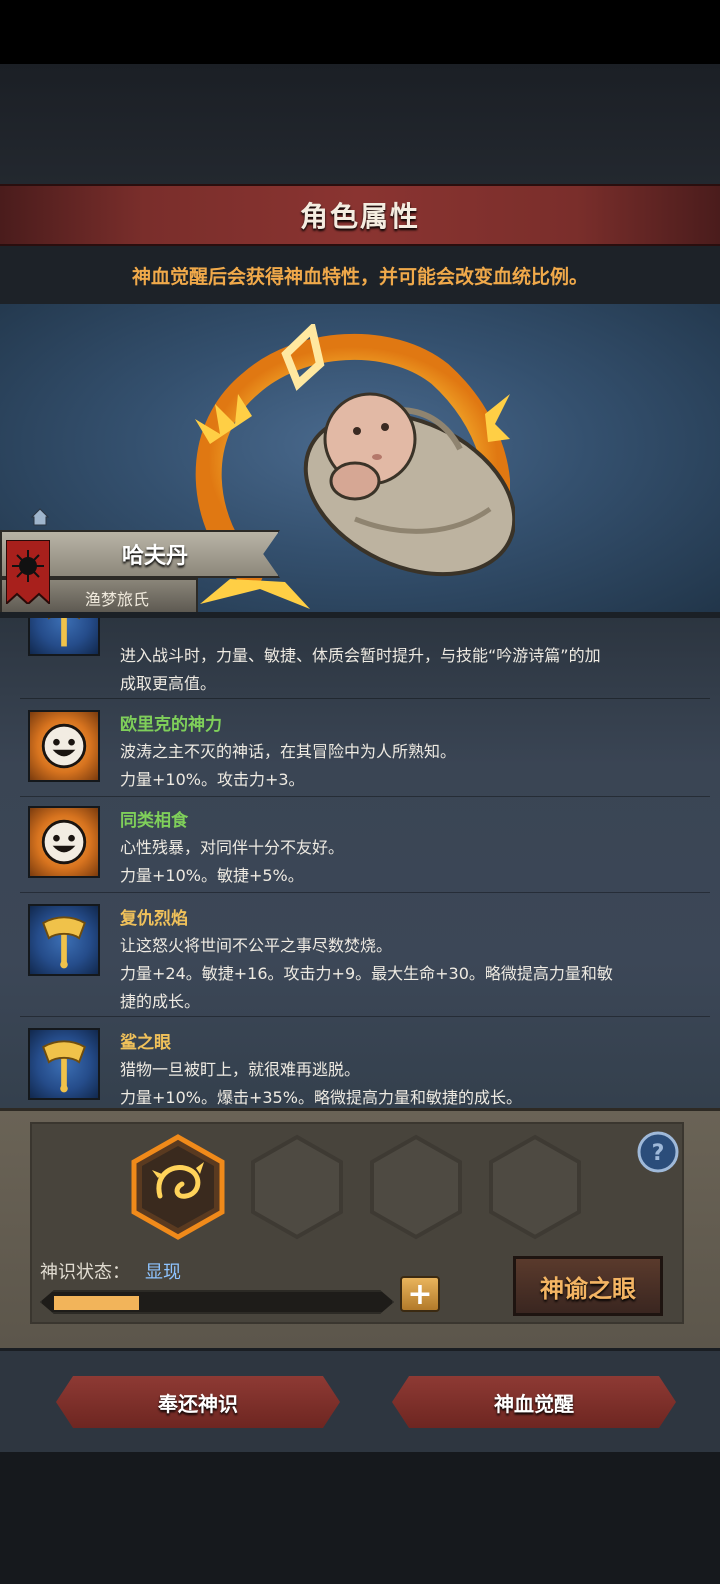  Describe the element at coordinates (420, 1294) in the screenshot. I see `add-button: +` at that location.